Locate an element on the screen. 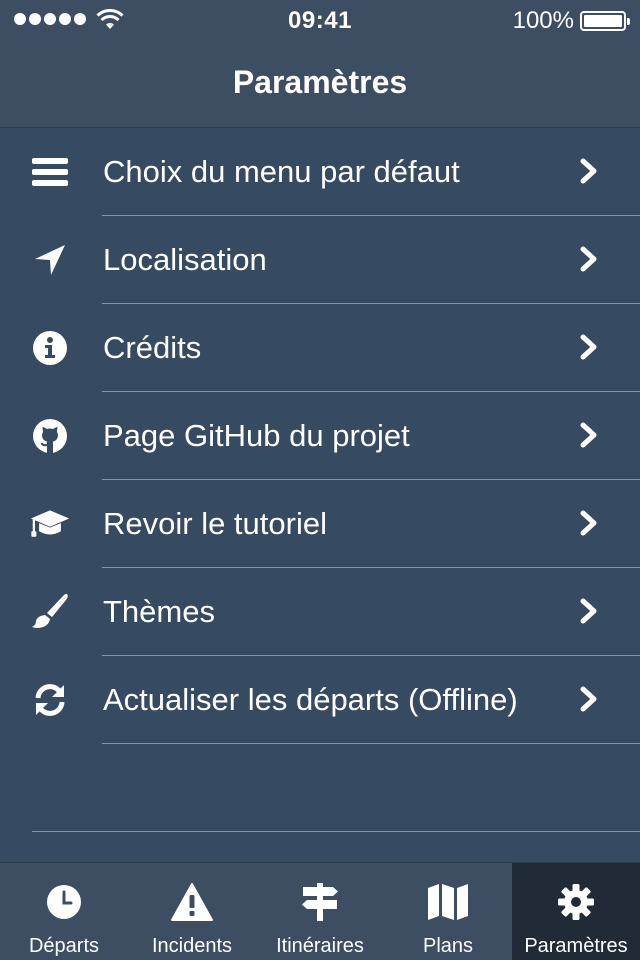 The image size is (640, 960). settings-item-label: Localisation is located at coordinates (185, 259).